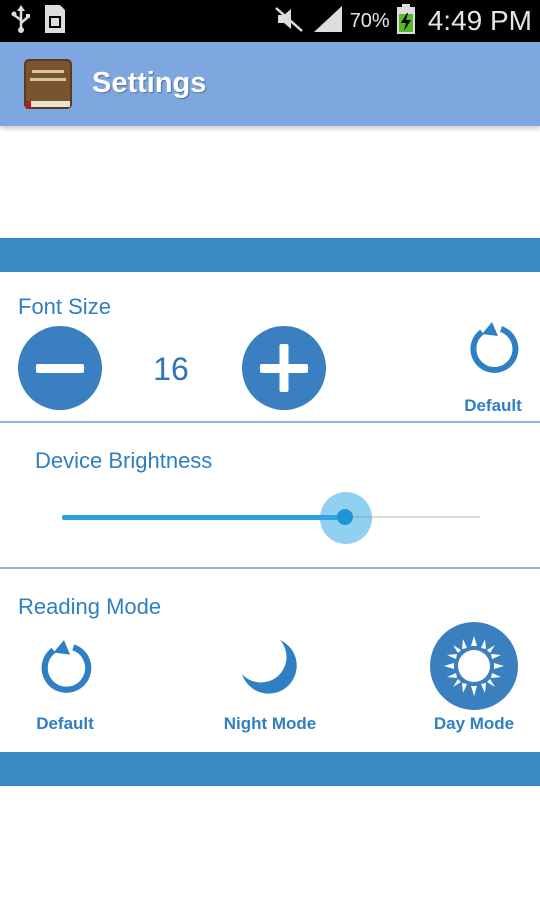  I want to click on night-mode-button, so click(269, 669).